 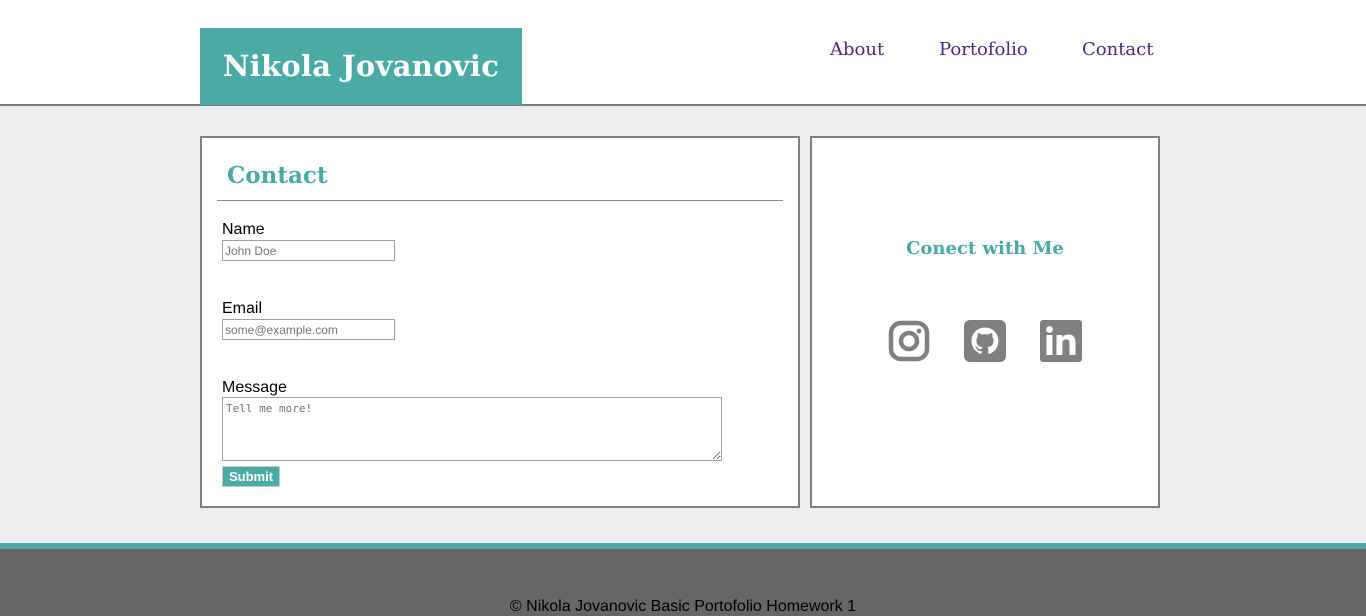 What do you see at coordinates (277, 175) in the screenshot?
I see `contact-title: Contact` at bounding box center [277, 175].